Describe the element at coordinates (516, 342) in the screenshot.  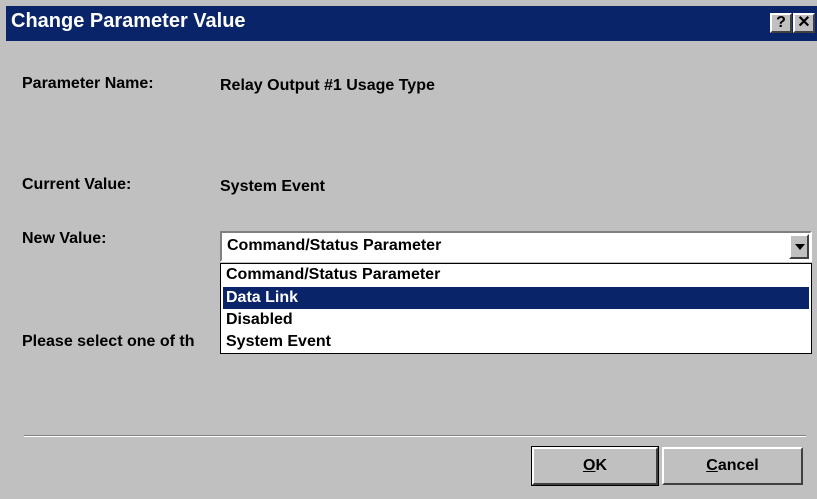
I see `dropdown-option-system-event: System Event` at that location.